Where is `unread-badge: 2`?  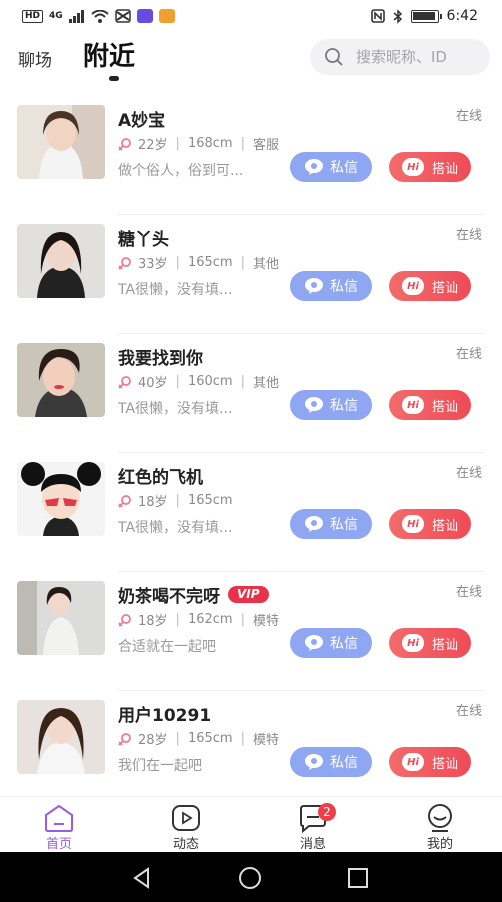
unread-badge: 2 is located at coordinates (327, 812).